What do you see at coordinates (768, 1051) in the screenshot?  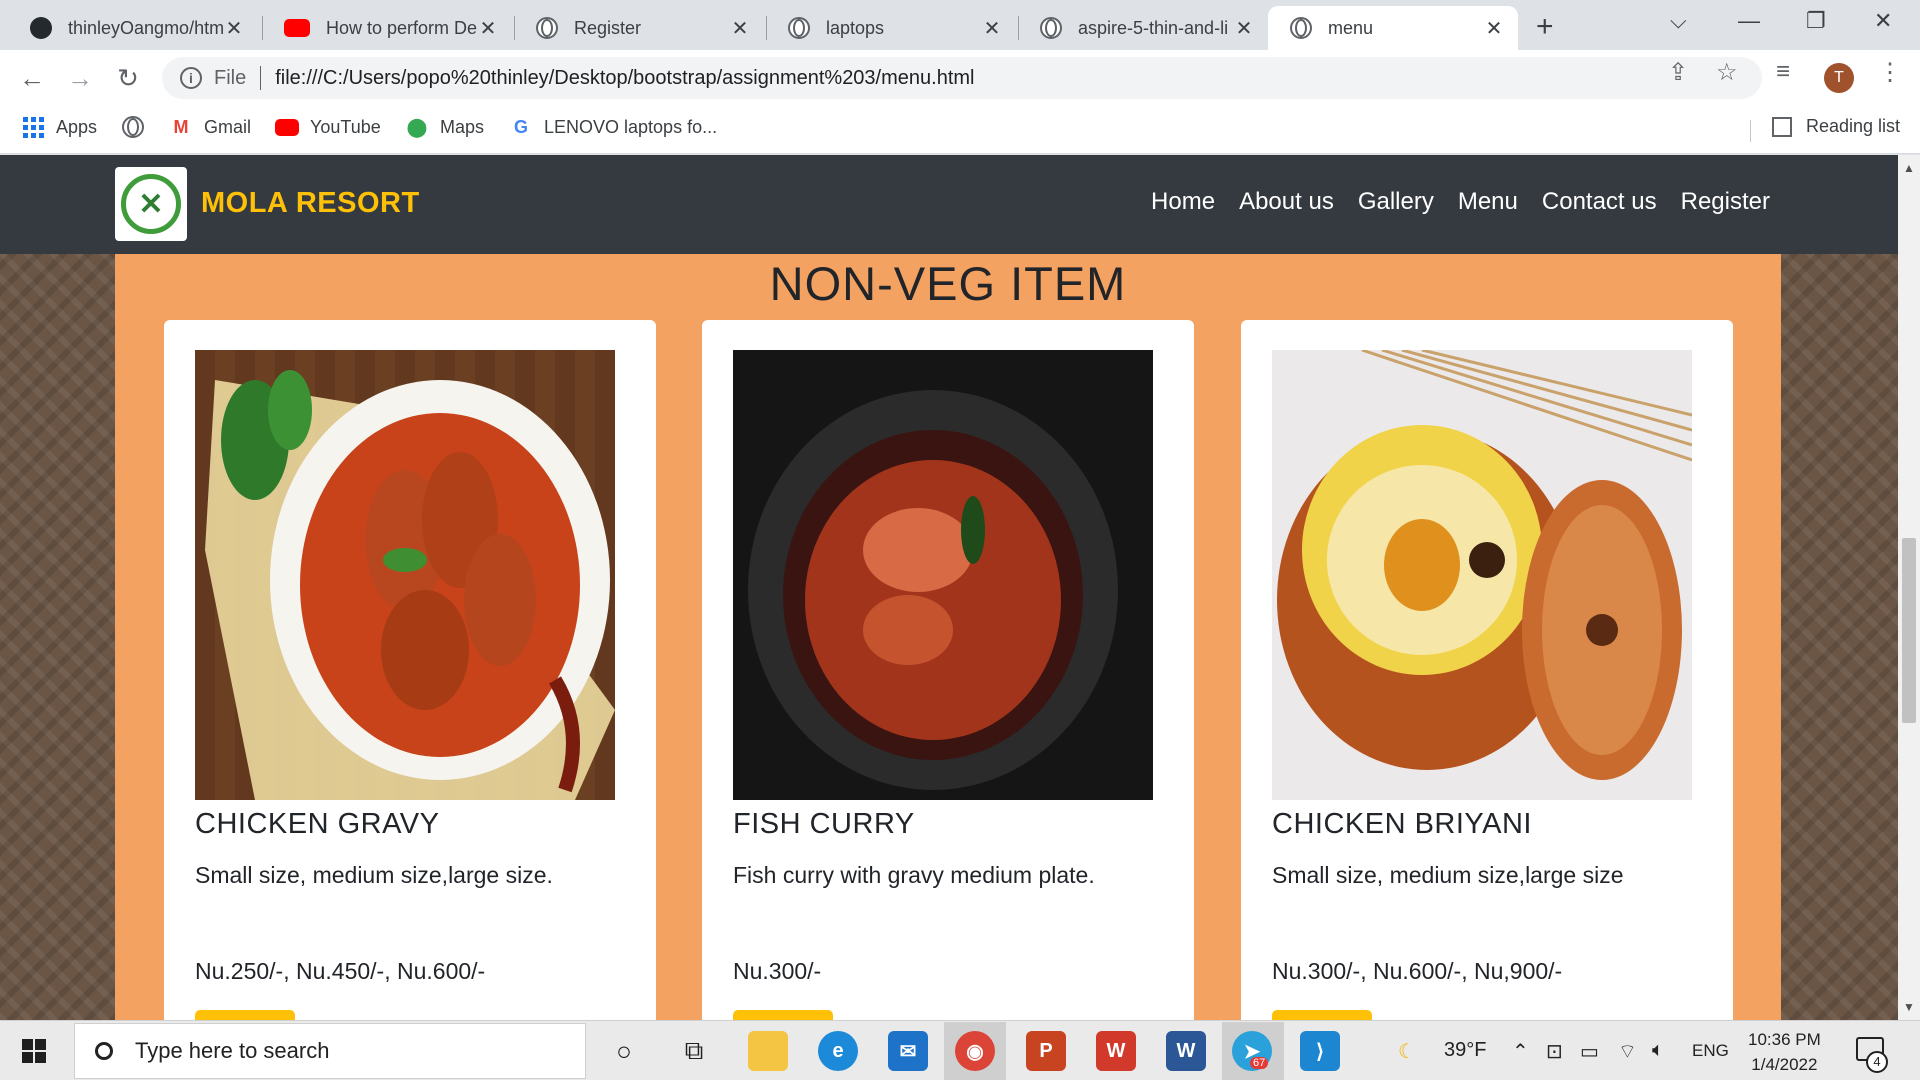 I see `file-explorer-icon` at bounding box center [768, 1051].